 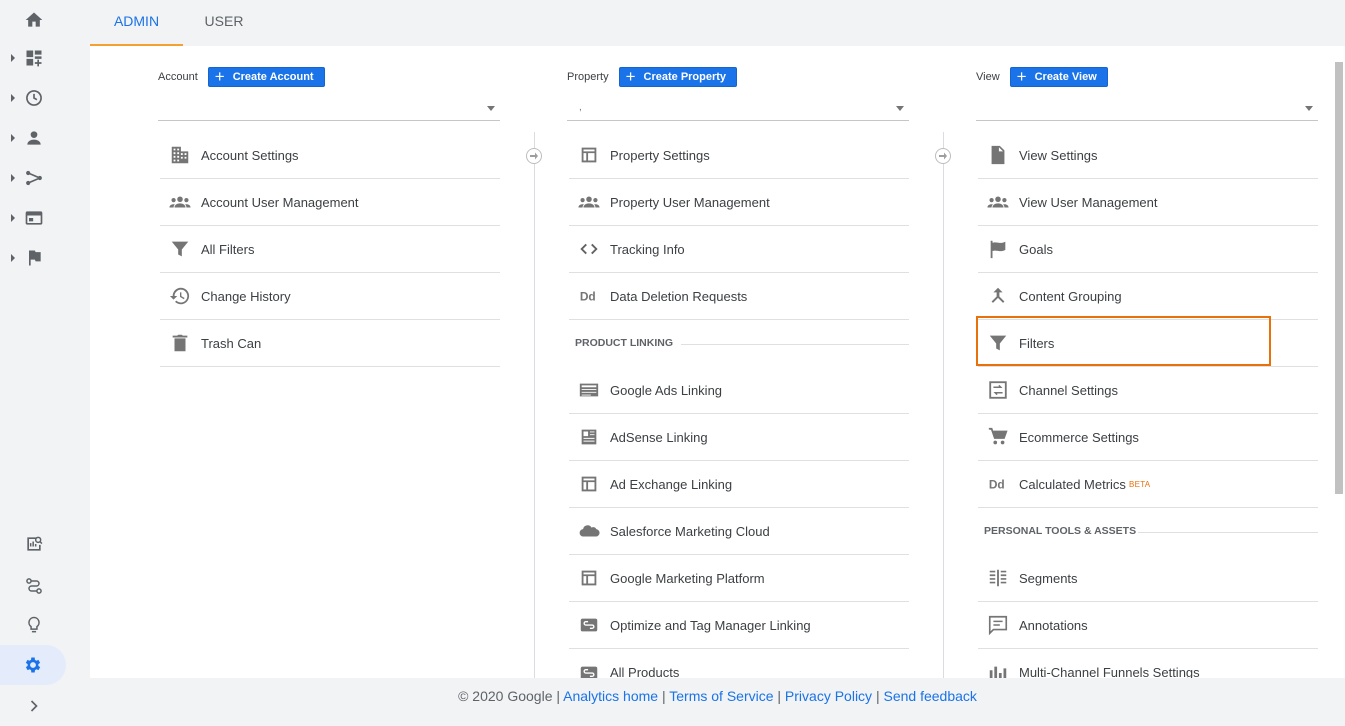 I want to click on acquisition-nav, so click(x=34, y=178).